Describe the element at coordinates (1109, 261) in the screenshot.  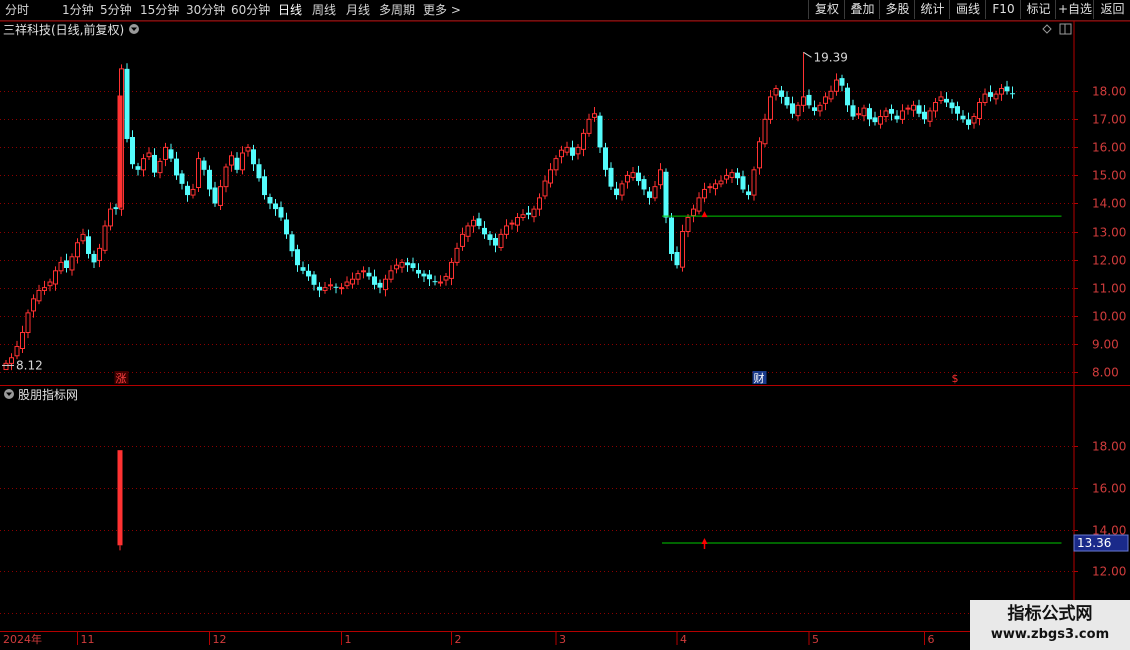
I see `y-tick-label: 12.00` at that location.